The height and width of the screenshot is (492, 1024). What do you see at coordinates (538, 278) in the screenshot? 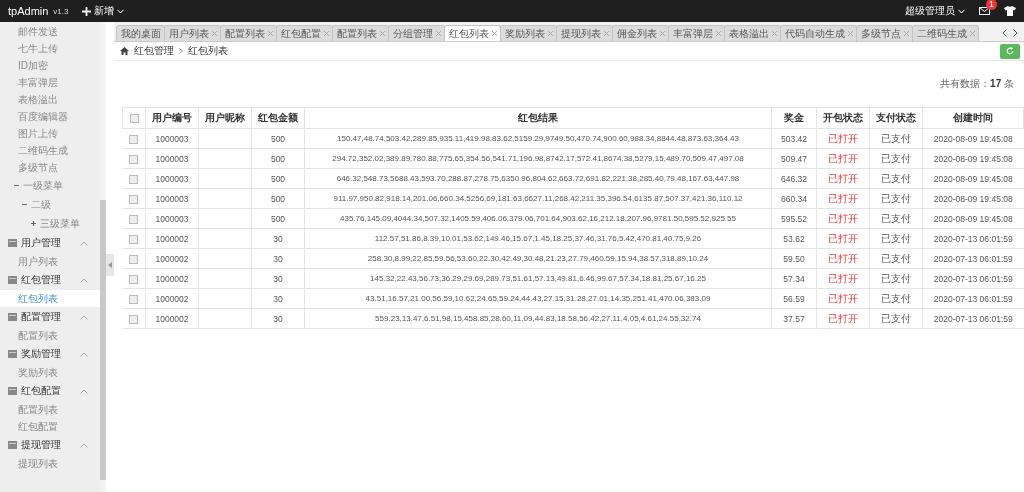
I see `table-cell: 145.32,22.43,56.73,36.29,29.69,289.73,51.61,57.13,49.81,6.46,99.67,57.34,18.81,25.67,16.25` at bounding box center [538, 278].